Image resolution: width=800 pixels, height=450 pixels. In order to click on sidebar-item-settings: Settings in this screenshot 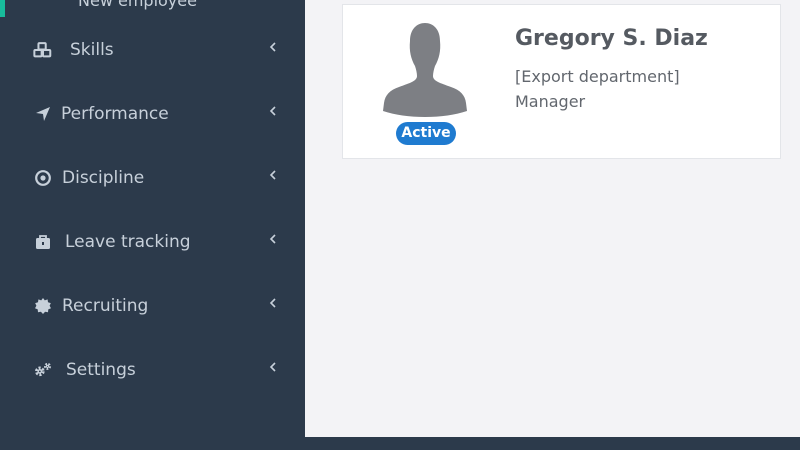, I will do `click(152, 370)`.